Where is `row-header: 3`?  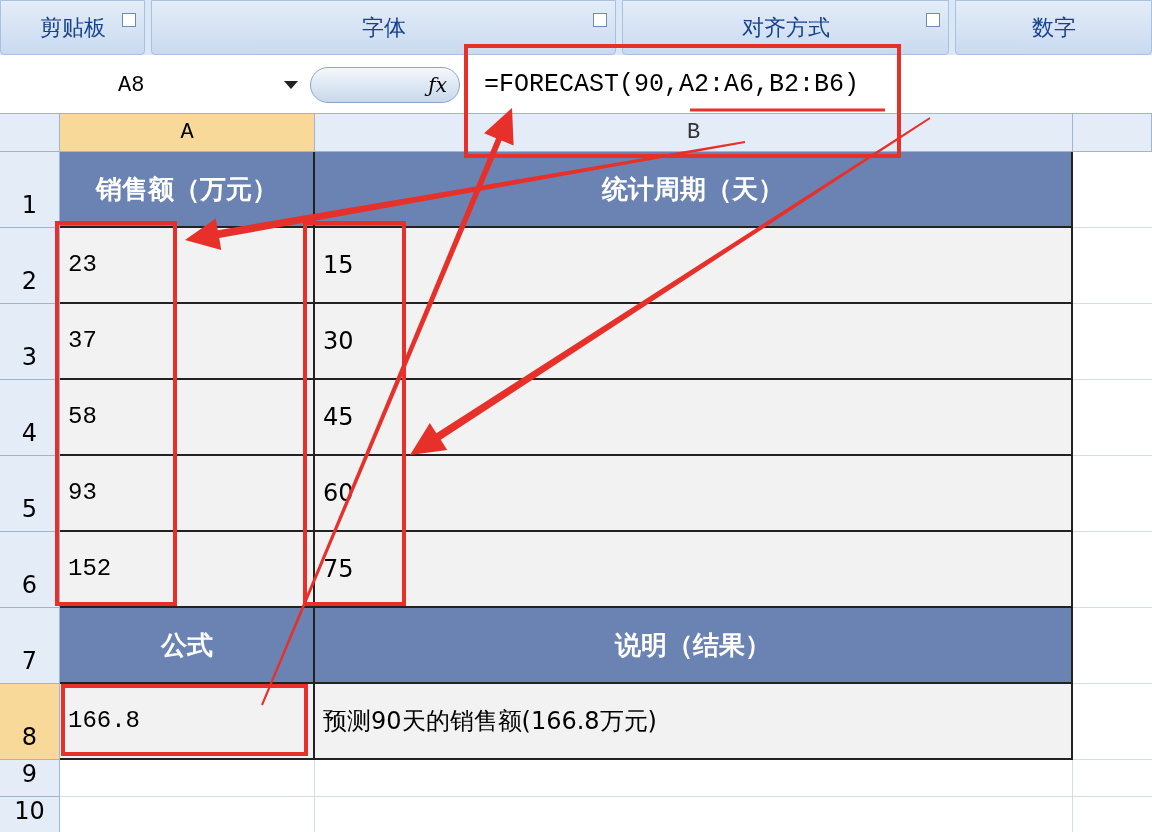
row-header: 3 is located at coordinates (30, 342).